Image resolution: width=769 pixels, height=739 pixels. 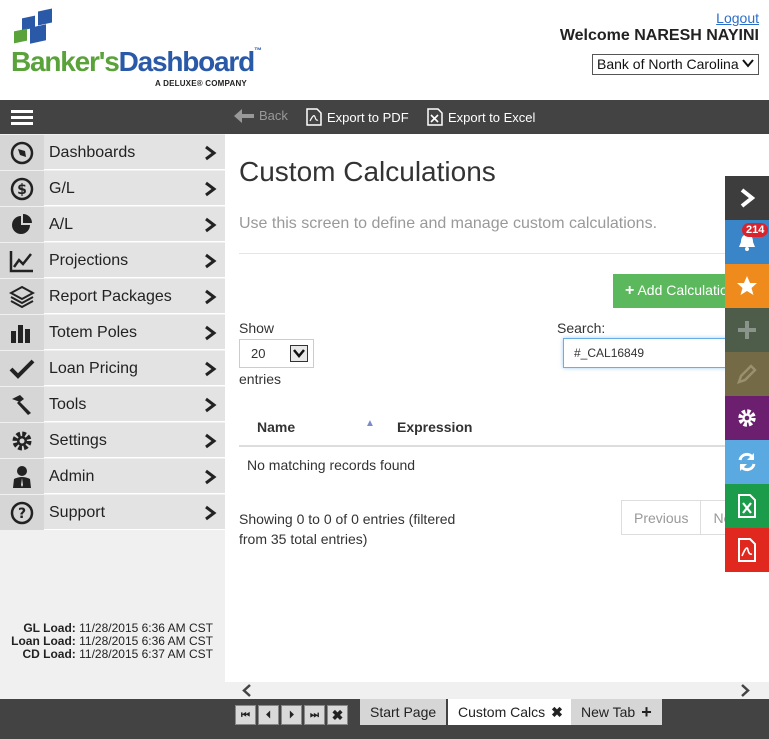 What do you see at coordinates (273, 115) in the screenshot?
I see `back-label: Back` at bounding box center [273, 115].